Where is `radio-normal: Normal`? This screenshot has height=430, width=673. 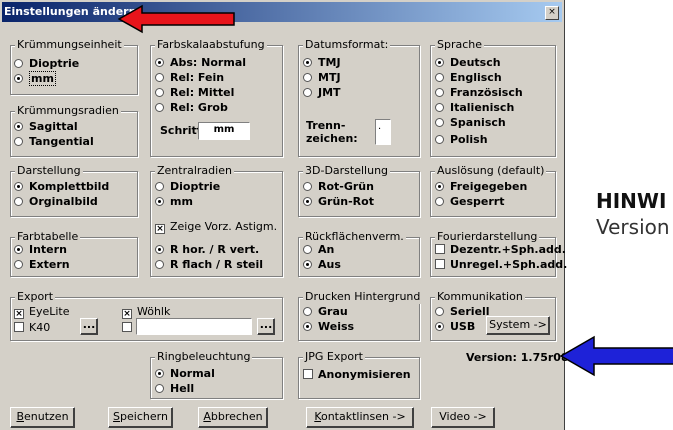 radio-normal: Normal is located at coordinates (185, 374).